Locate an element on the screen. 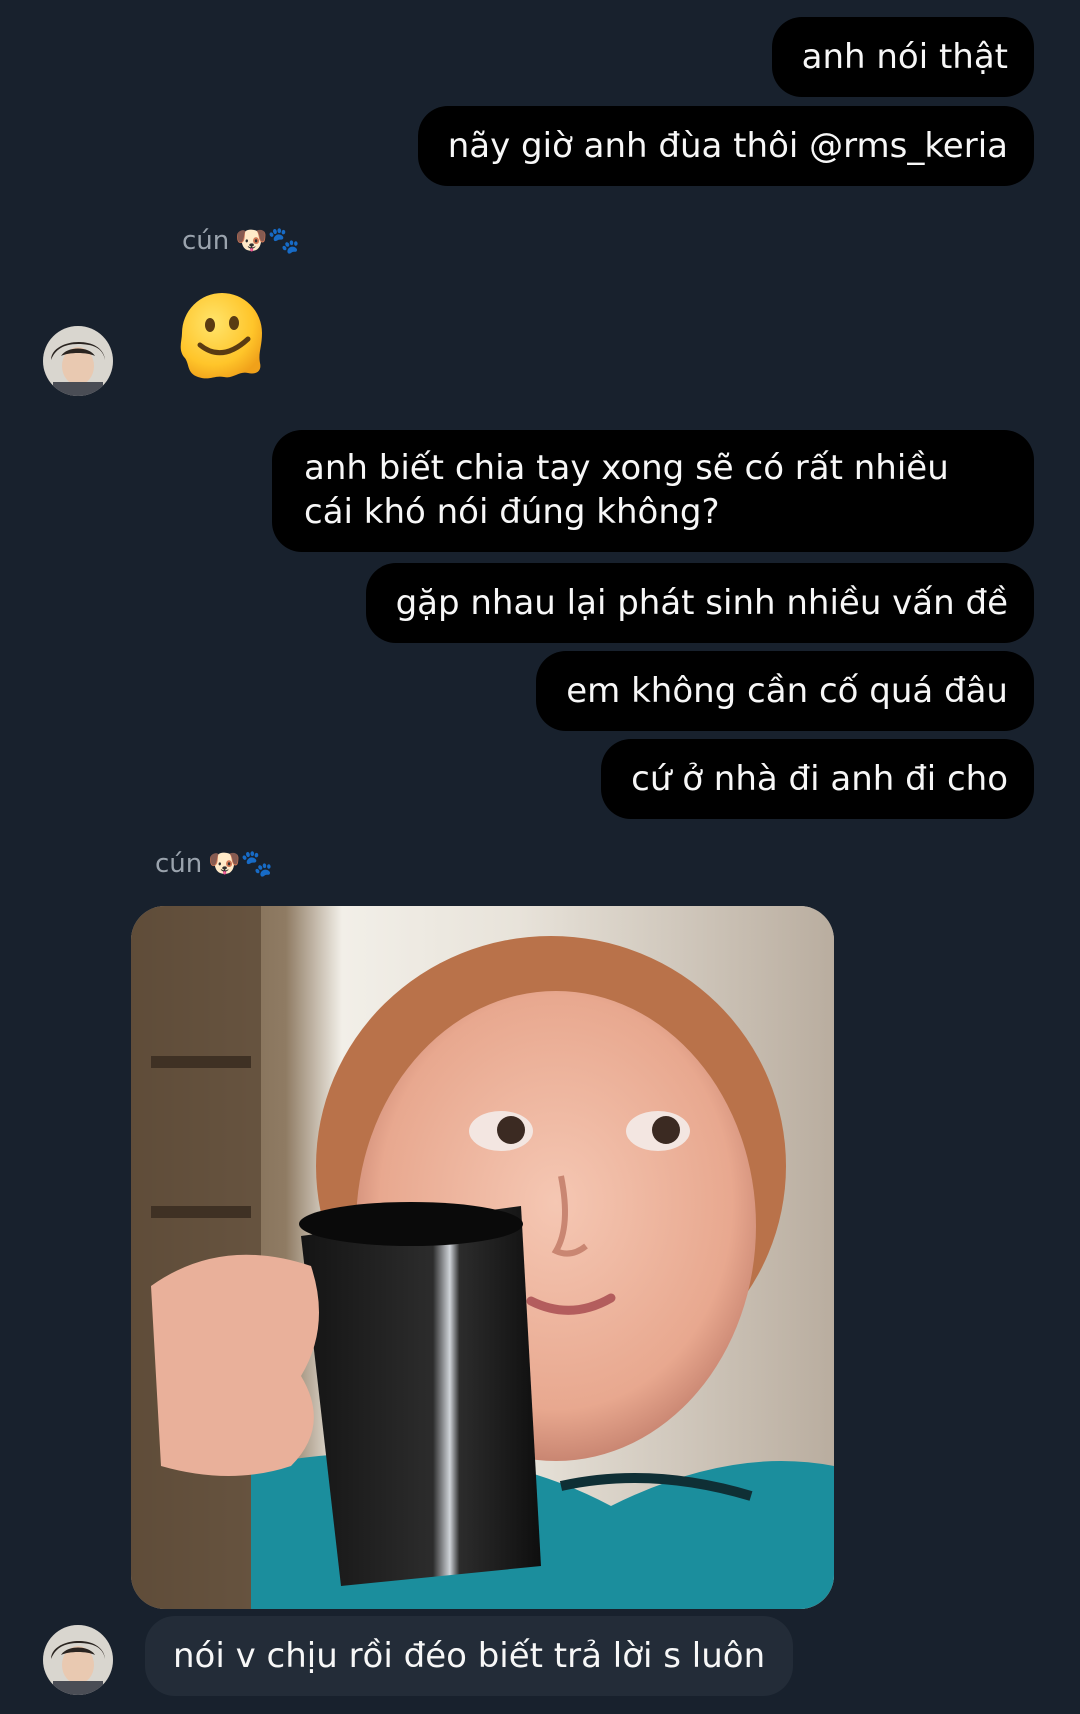  message-text: cứ ở nhà đi anh đi cho is located at coordinates (819, 779).